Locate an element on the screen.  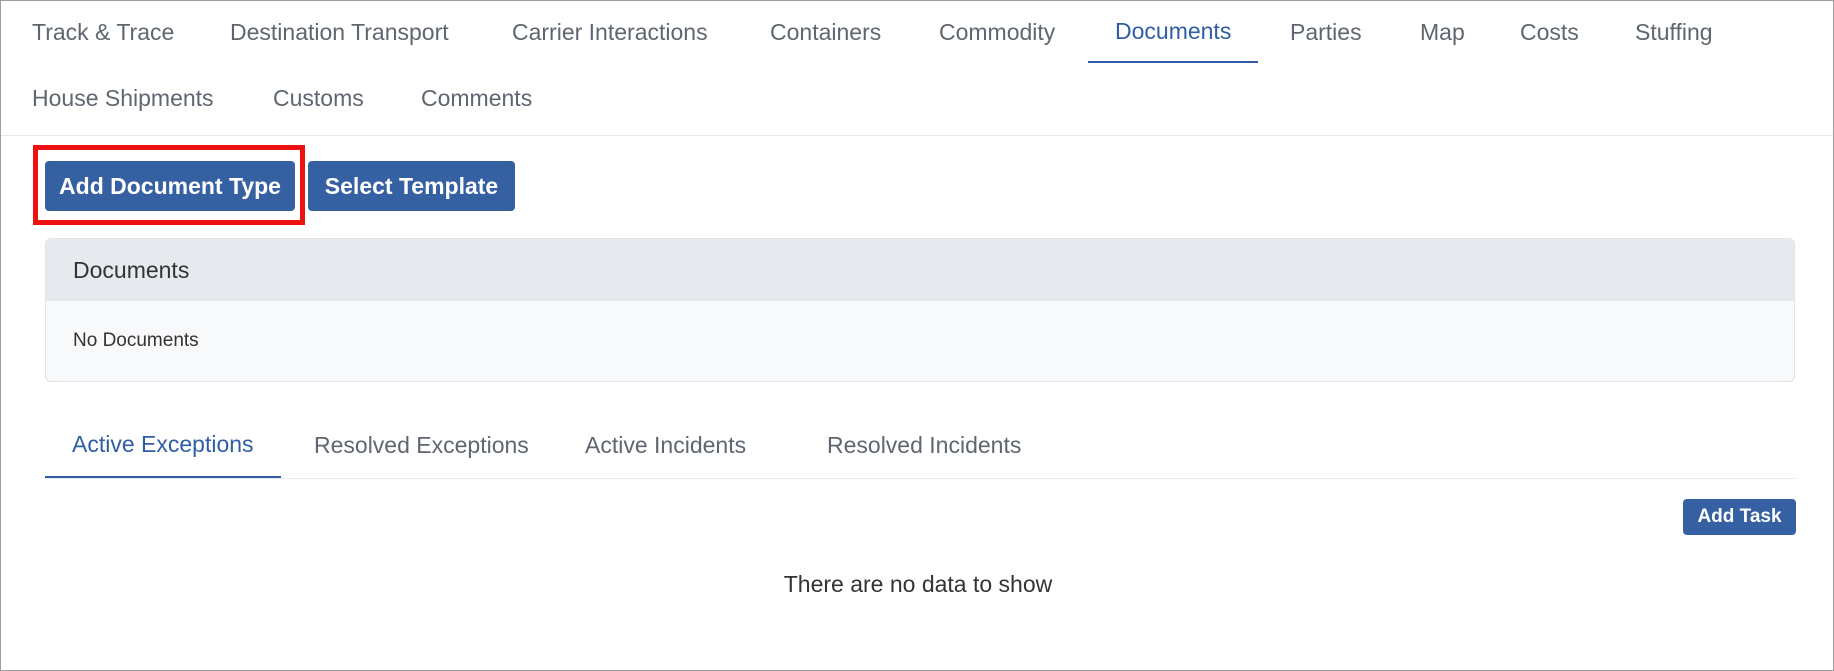
tab-costs: Costs is located at coordinates (1549, 32).